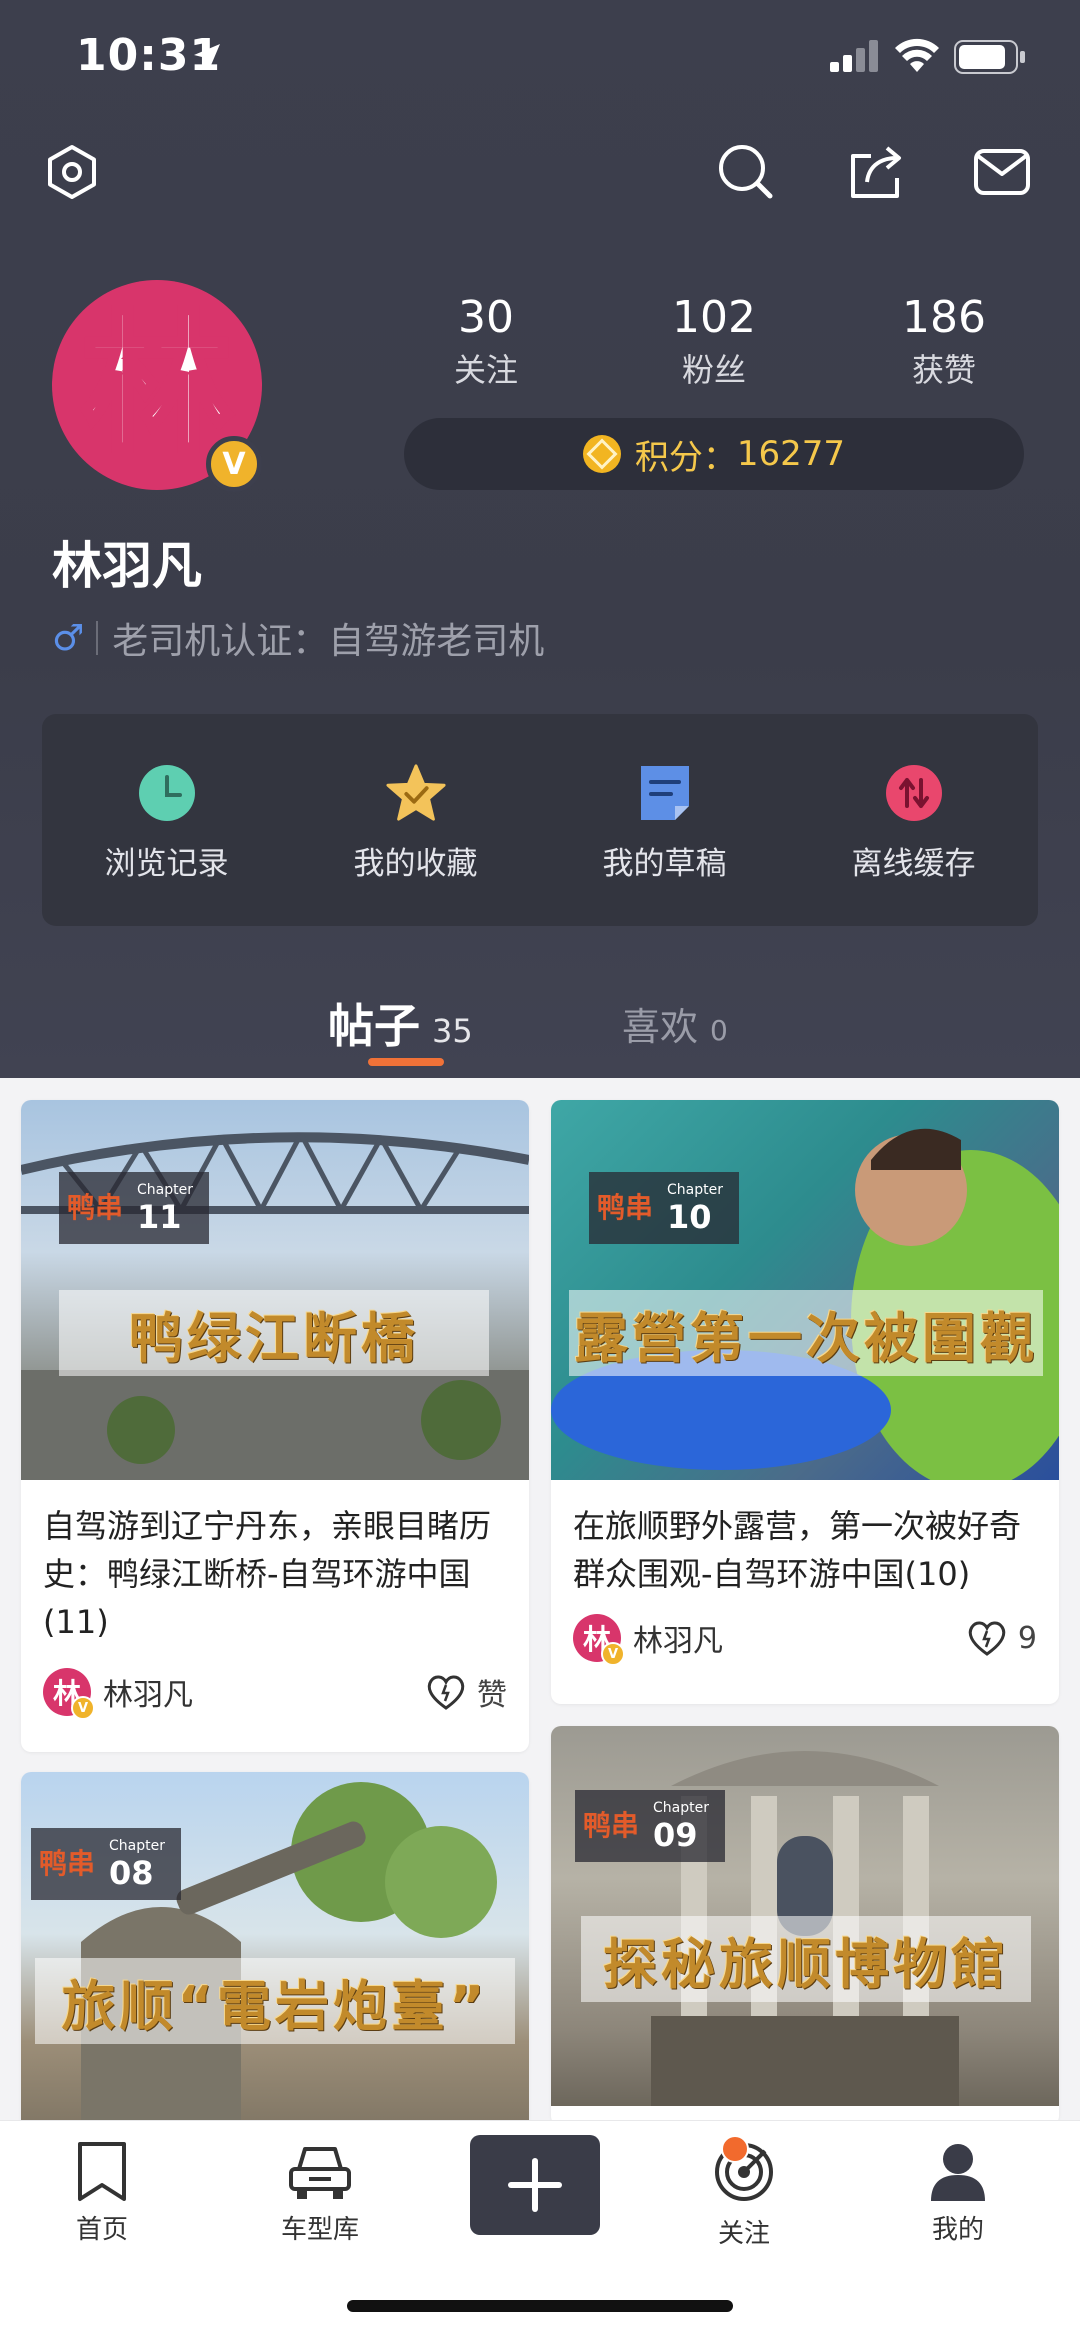 This screenshot has width=1080, height=2338. What do you see at coordinates (913, 793) in the screenshot?
I see `offline-cache-icon` at bounding box center [913, 793].